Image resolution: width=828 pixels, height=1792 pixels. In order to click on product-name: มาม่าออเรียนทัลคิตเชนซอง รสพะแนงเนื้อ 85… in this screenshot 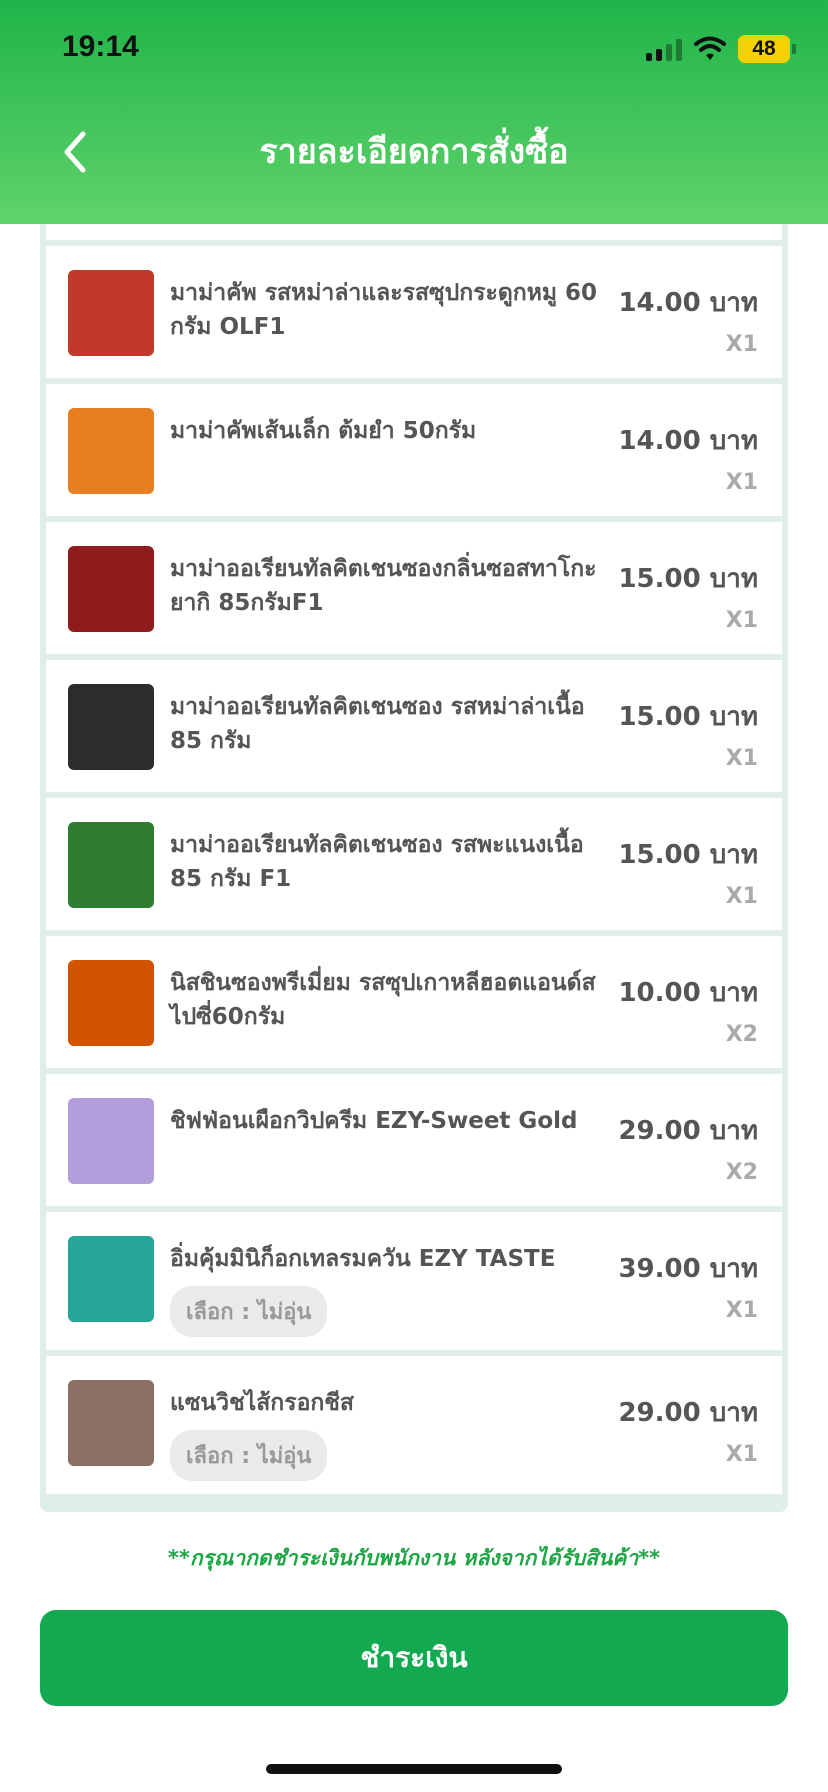, I will do `click(377, 862)`.